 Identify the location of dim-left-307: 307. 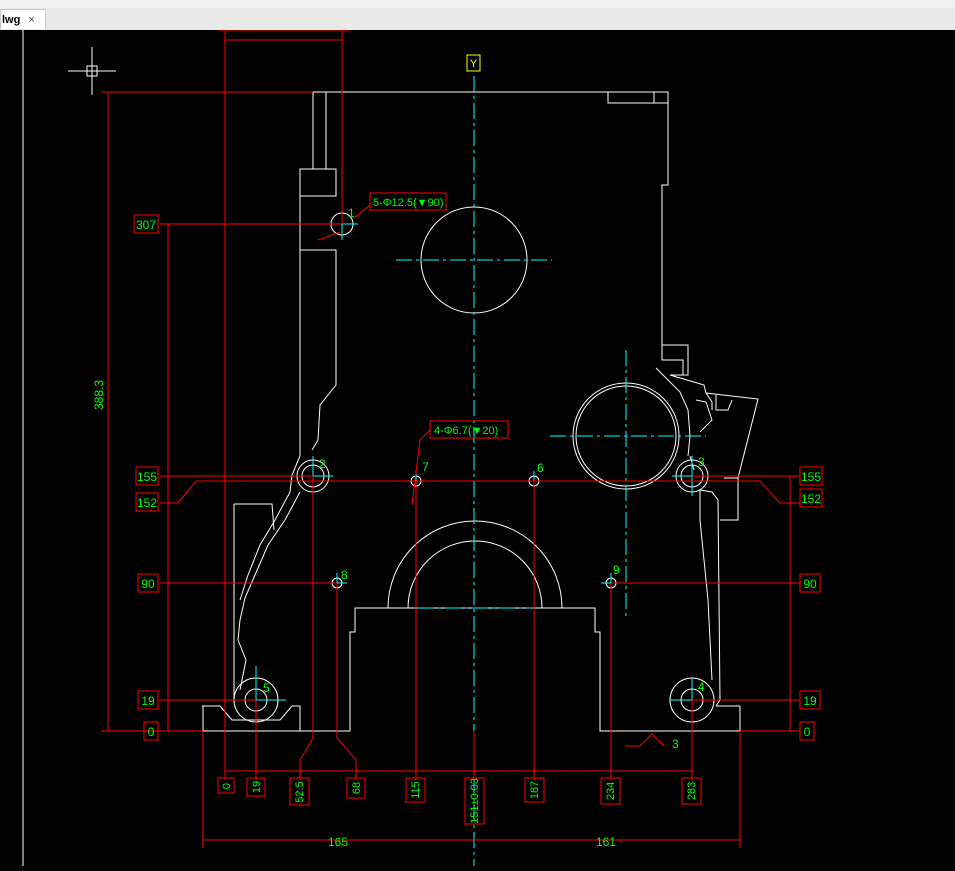
(146, 225).